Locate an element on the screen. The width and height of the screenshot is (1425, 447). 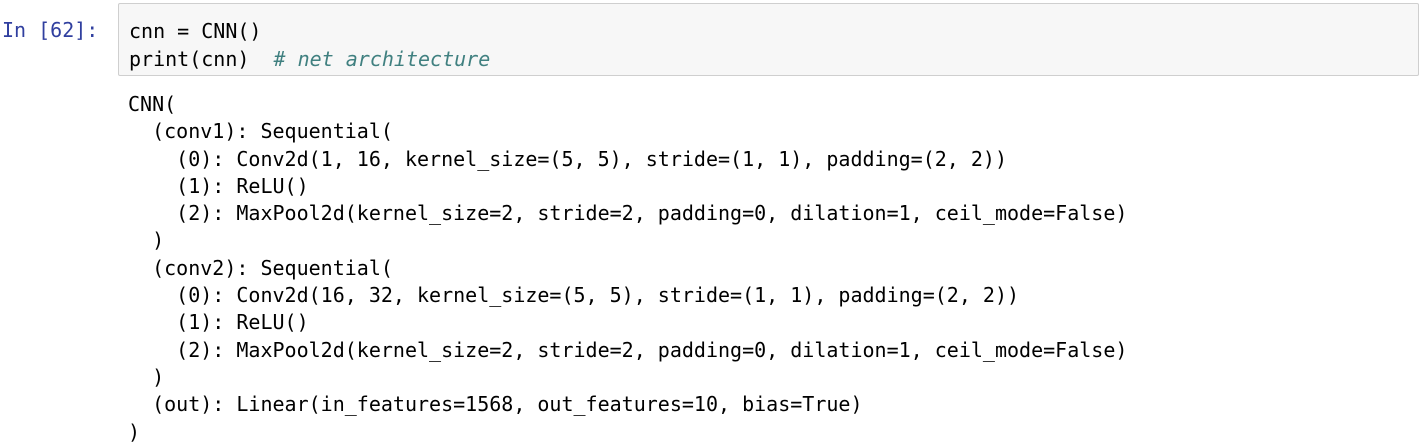
code-text: cnn = CNN() is located at coordinates (195, 31).